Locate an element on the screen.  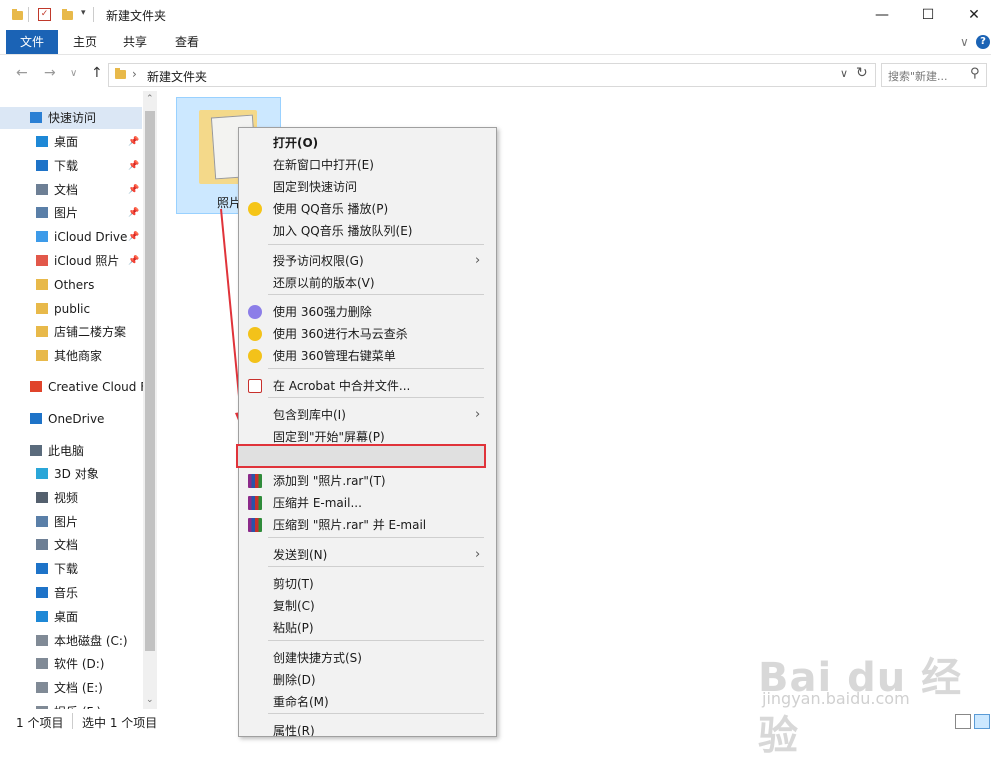
sidebar-item-onedrive: OneDrive is located at coordinates (71, 419).